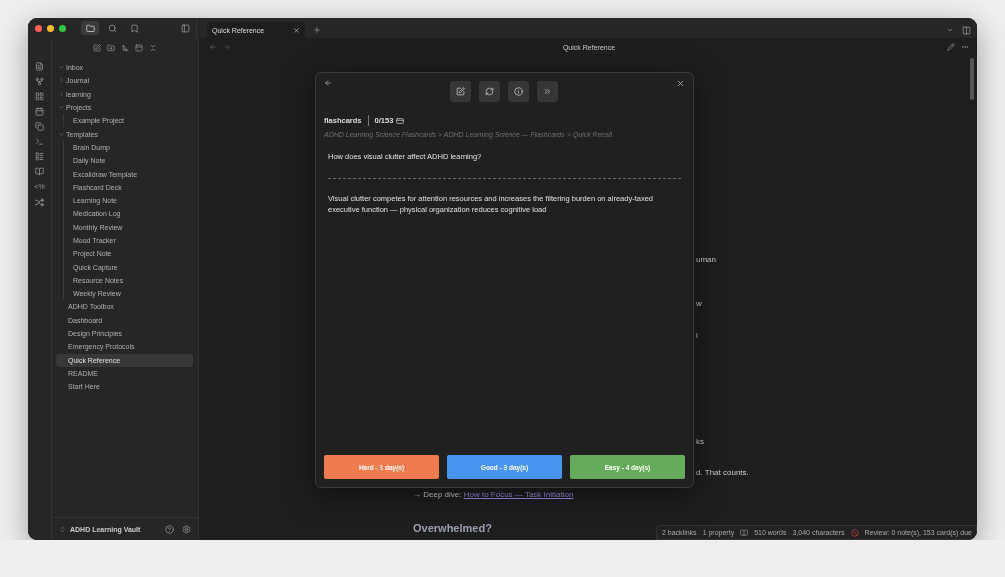 The height and width of the screenshot is (577, 1005). I want to click on note-text: ks, so click(700, 441).